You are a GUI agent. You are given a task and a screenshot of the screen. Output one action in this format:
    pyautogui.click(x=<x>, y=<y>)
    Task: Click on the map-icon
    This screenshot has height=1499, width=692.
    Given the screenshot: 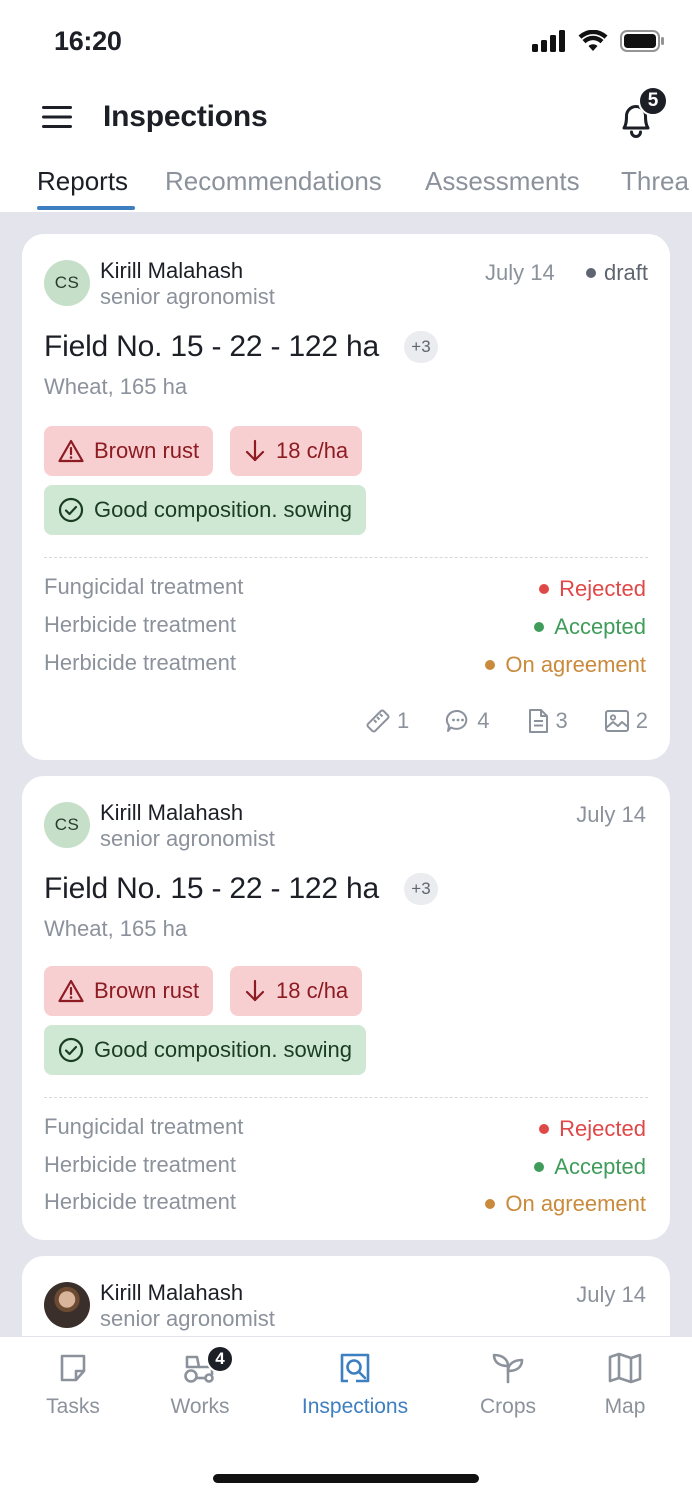 What is the action you would take?
    pyautogui.click(x=625, y=1368)
    